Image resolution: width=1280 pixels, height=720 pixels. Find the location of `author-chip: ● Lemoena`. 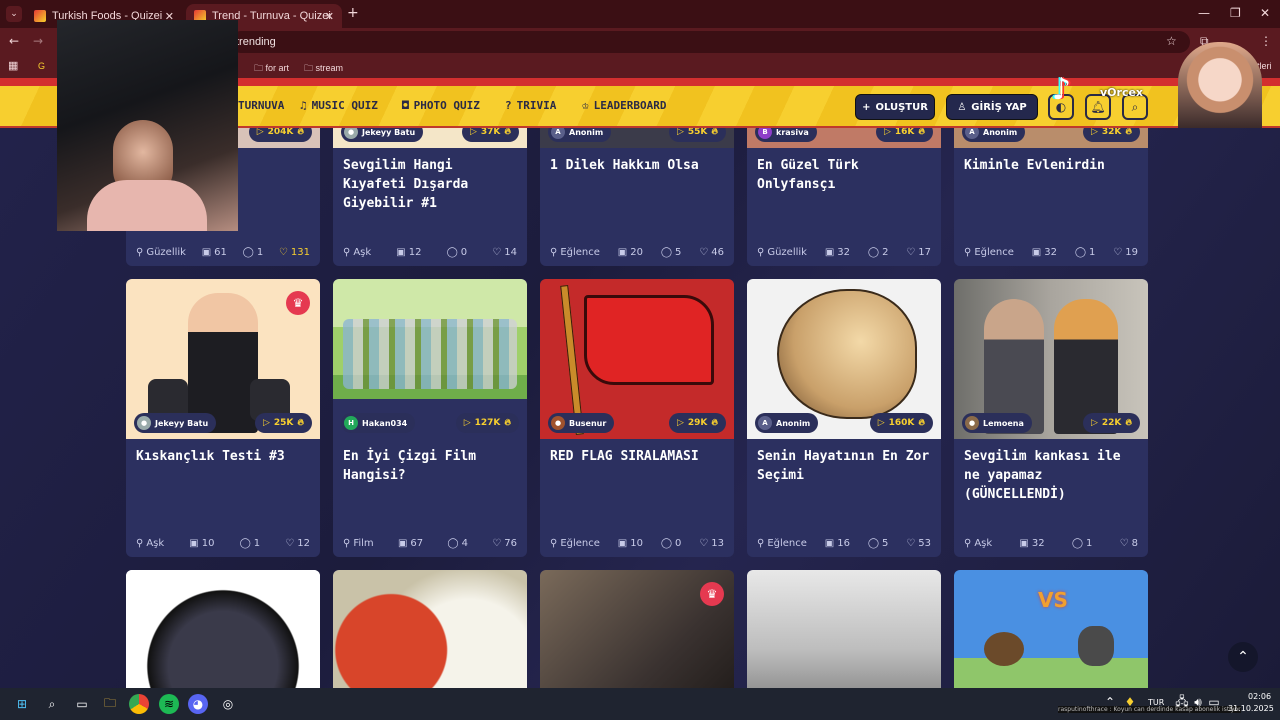

author-chip: ● Lemoena is located at coordinates (997, 423).